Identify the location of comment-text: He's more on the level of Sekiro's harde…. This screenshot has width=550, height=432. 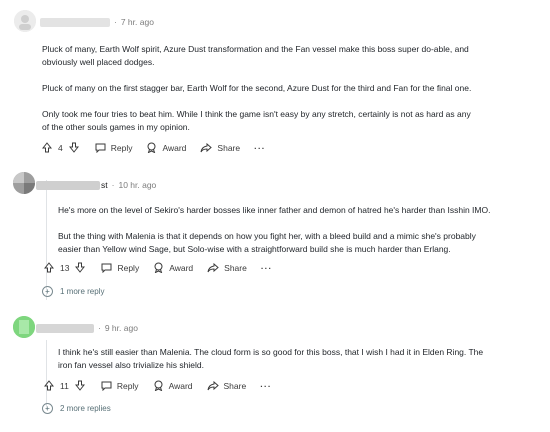
(274, 210).